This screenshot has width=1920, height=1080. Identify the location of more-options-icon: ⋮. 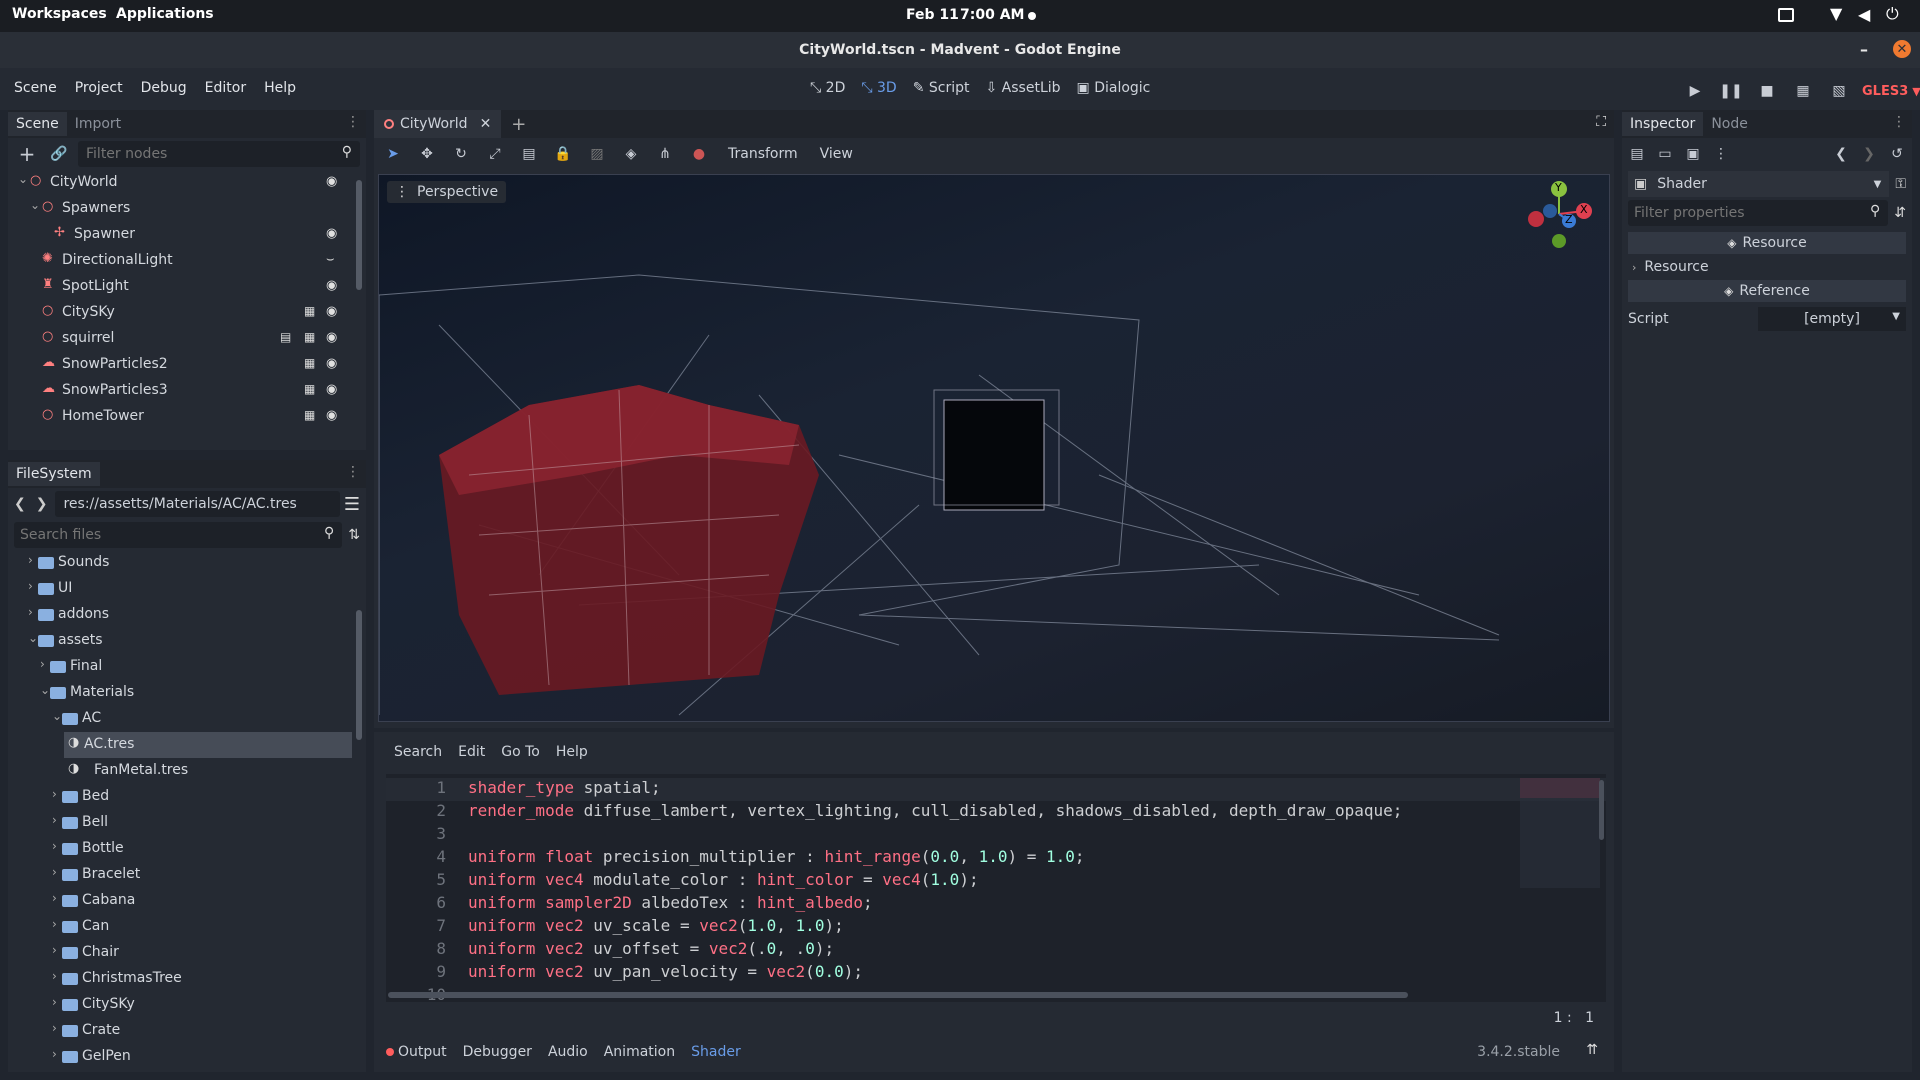
(1721, 154).